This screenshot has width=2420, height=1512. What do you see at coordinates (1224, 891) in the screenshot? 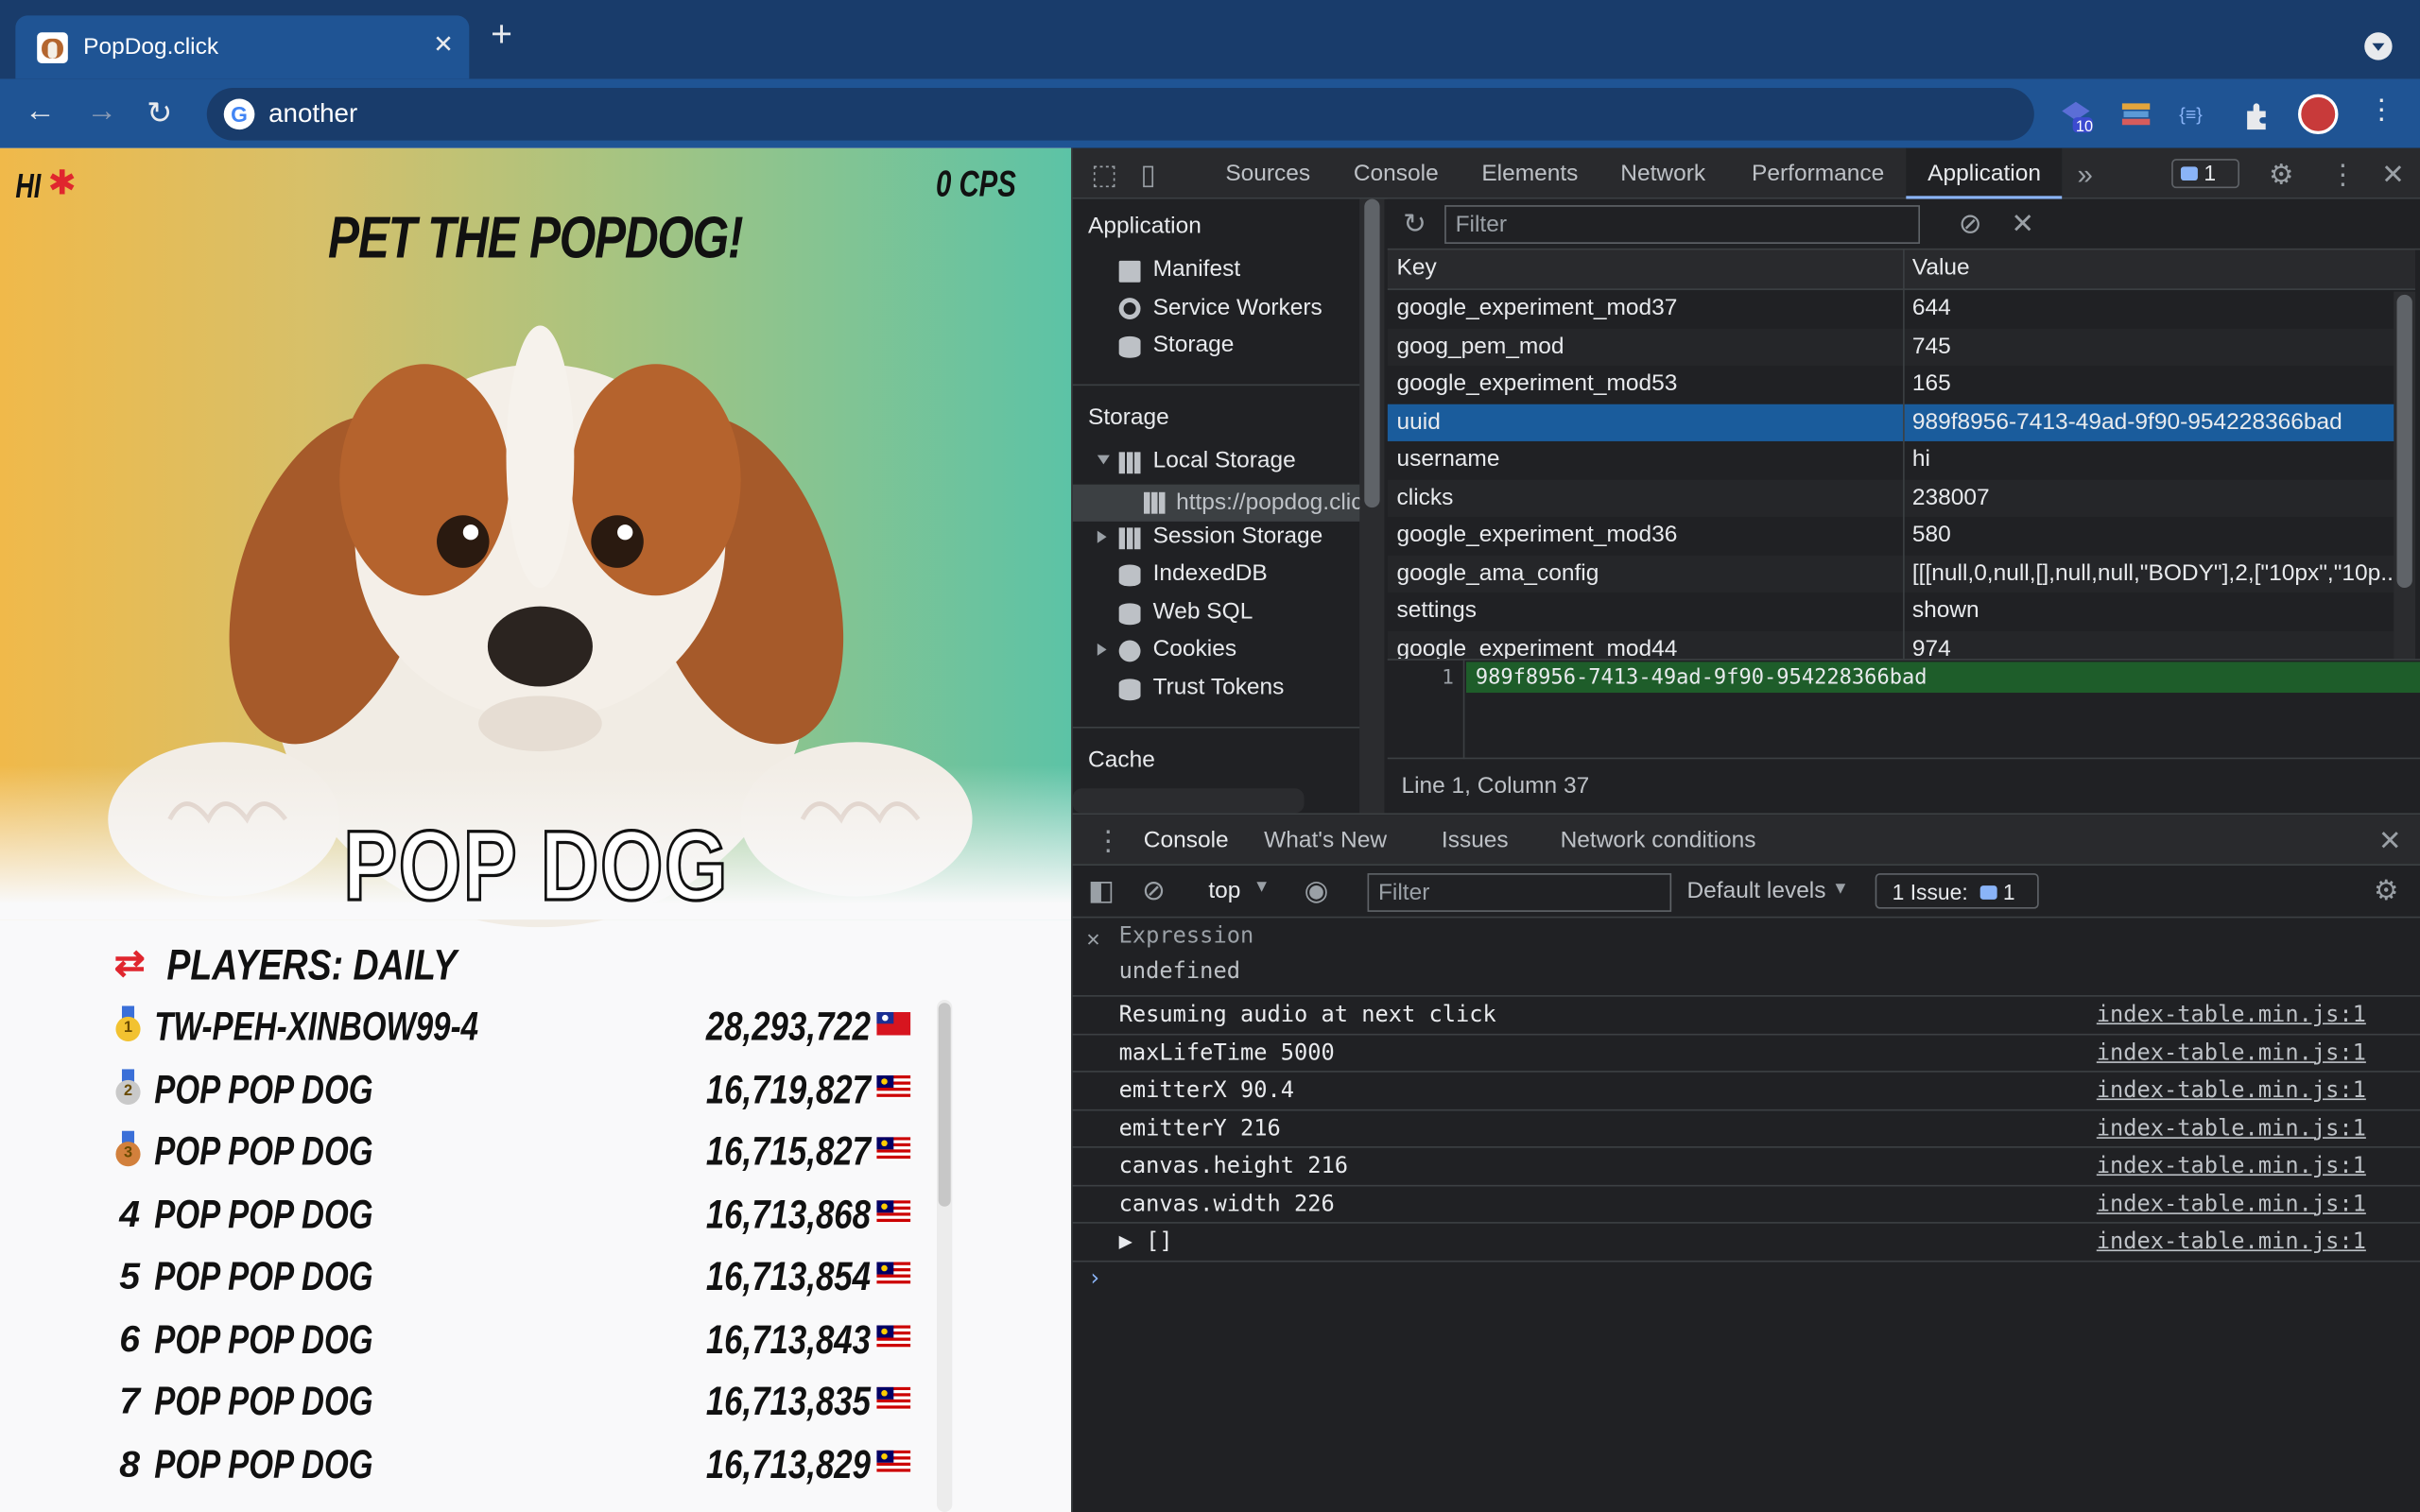
I see `context-selector: top` at bounding box center [1224, 891].